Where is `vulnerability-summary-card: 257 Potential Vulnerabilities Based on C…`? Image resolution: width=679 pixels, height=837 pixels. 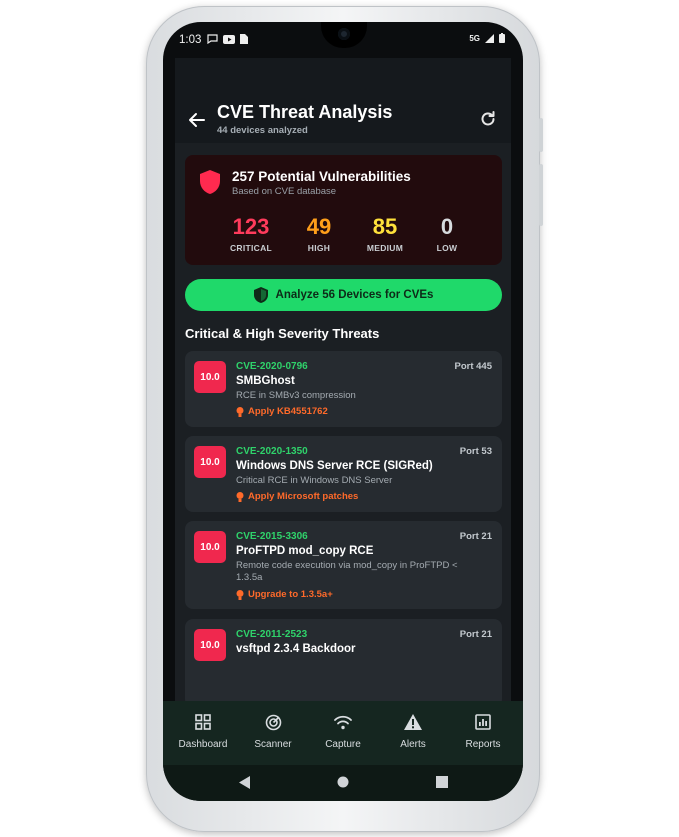 vulnerability-summary-card: 257 Potential Vulnerabilities Based on C… is located at coordinates (343, 210).